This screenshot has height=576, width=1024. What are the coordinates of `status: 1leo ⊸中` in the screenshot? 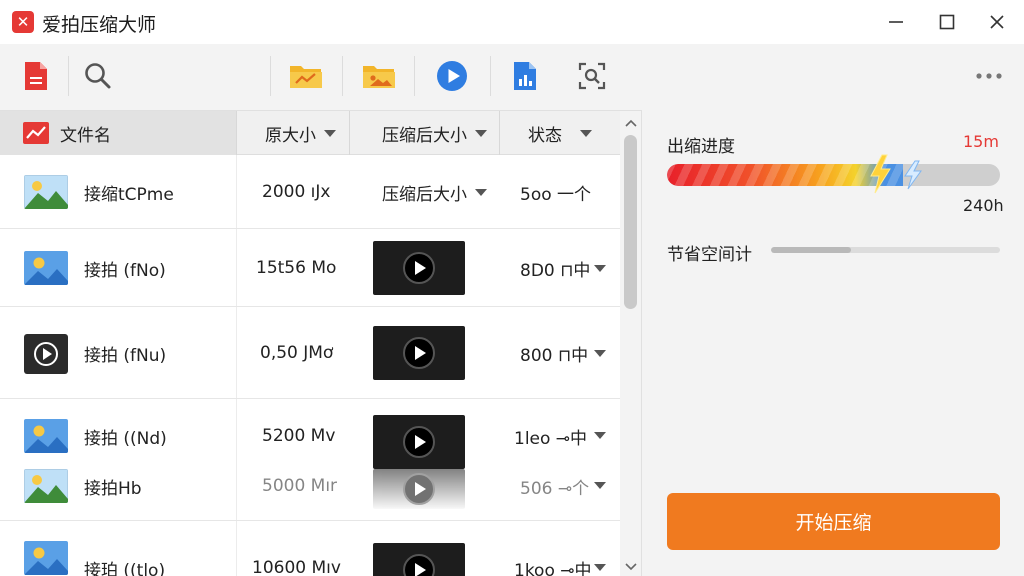 It's located at (551, 438).